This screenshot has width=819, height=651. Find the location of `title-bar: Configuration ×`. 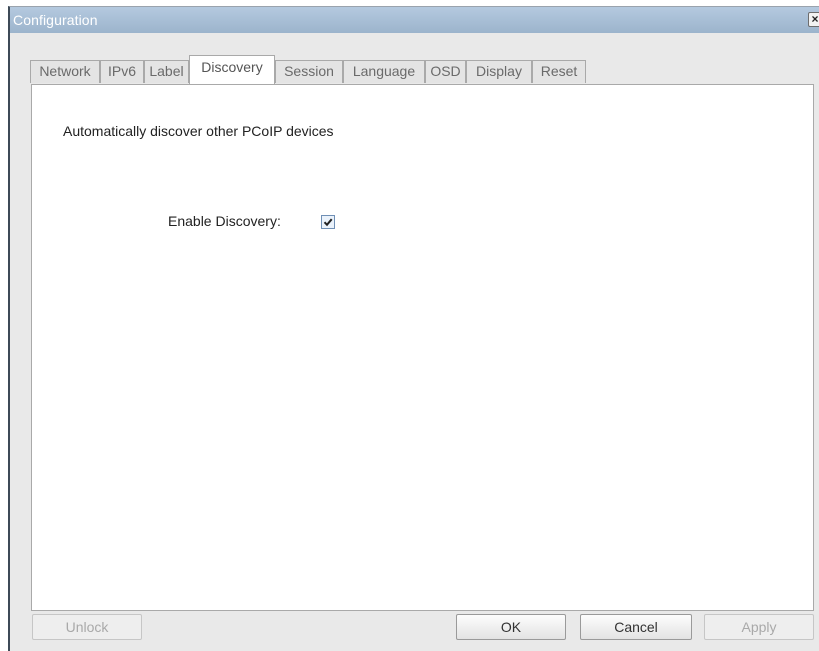

title-bar: Configuration × is located at coordinates (414, 20).